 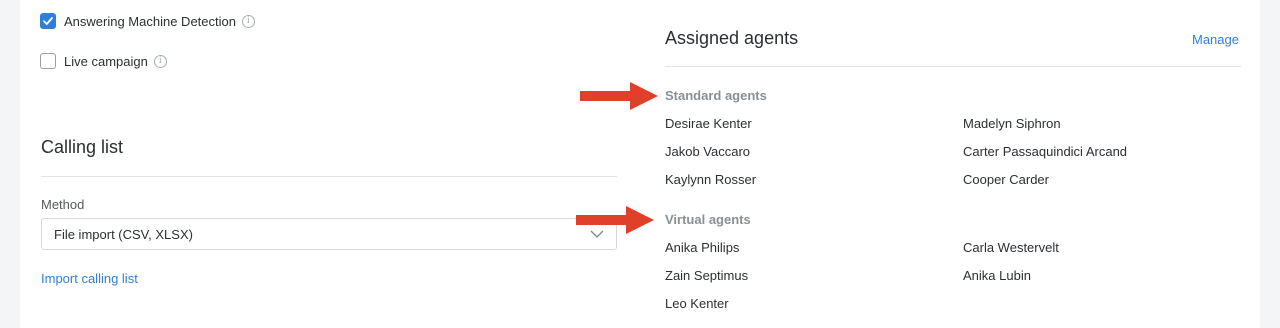 I want to click on amd-option: Answering Machine Detection i, so click(x=147, y=21).